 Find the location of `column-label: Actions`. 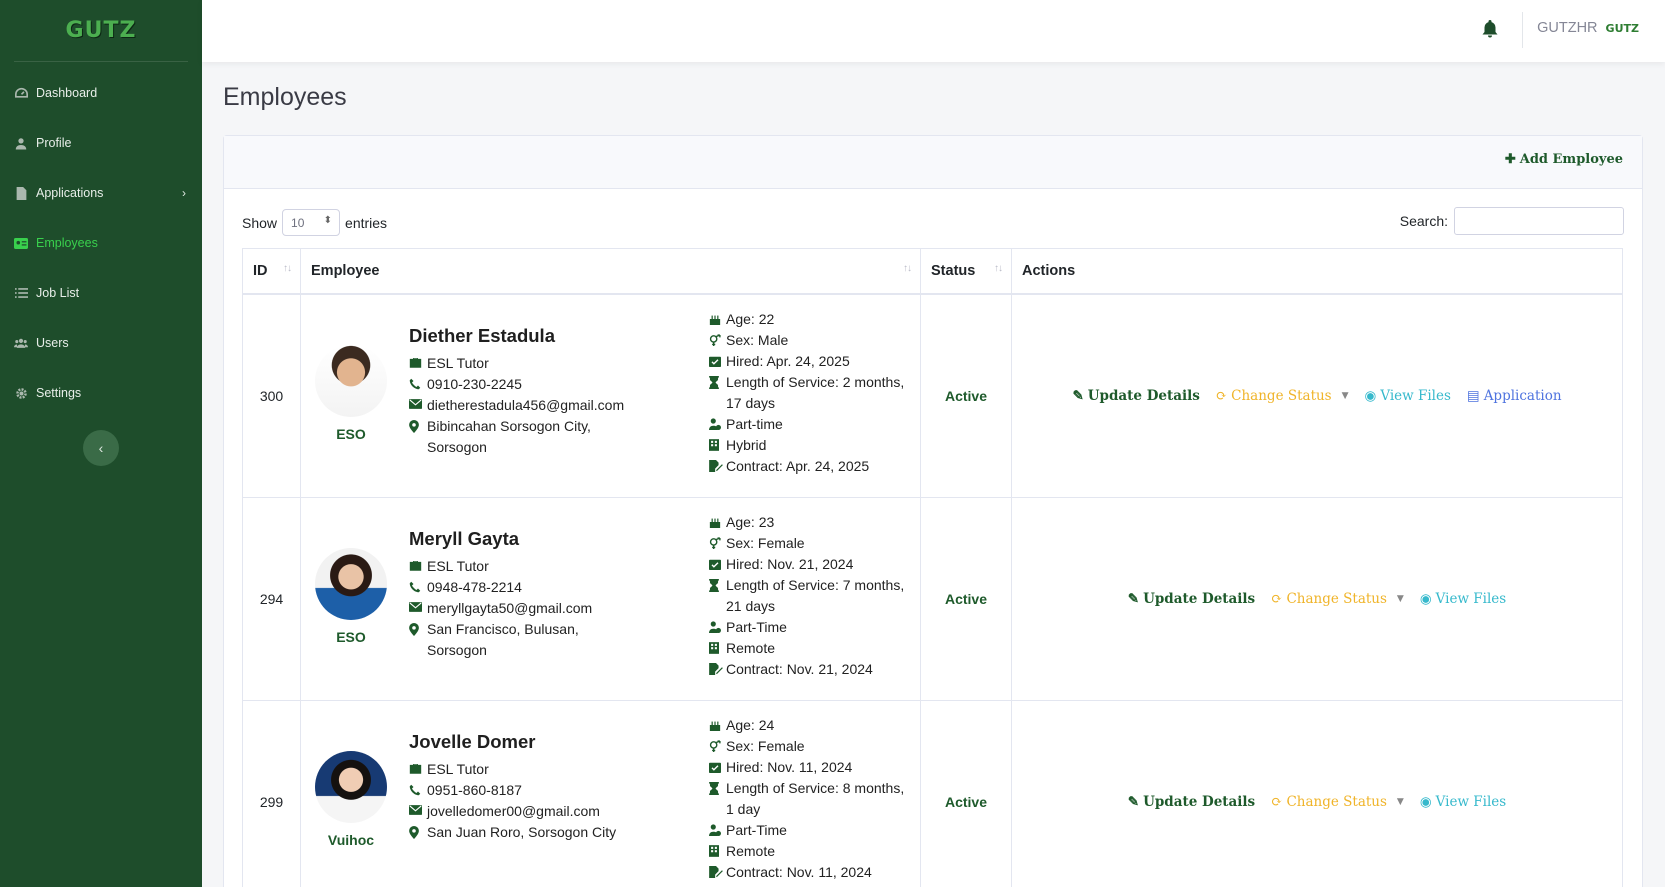

column-label: Actions is located at coordinates (1049, 270).